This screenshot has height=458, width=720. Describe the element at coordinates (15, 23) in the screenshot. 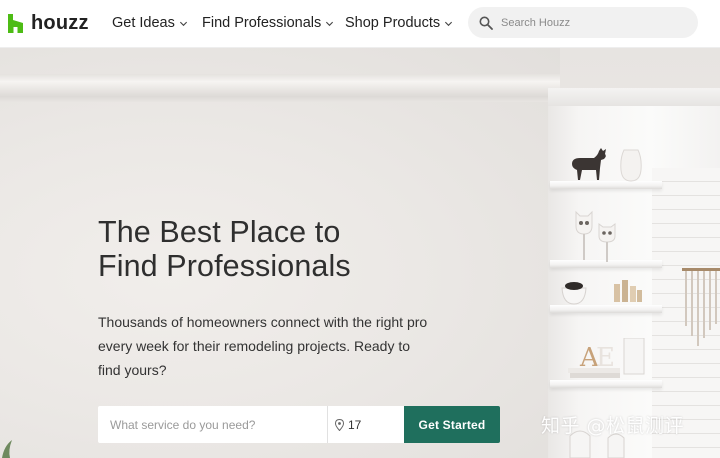

I see `houzz-logo-icon` at that location.